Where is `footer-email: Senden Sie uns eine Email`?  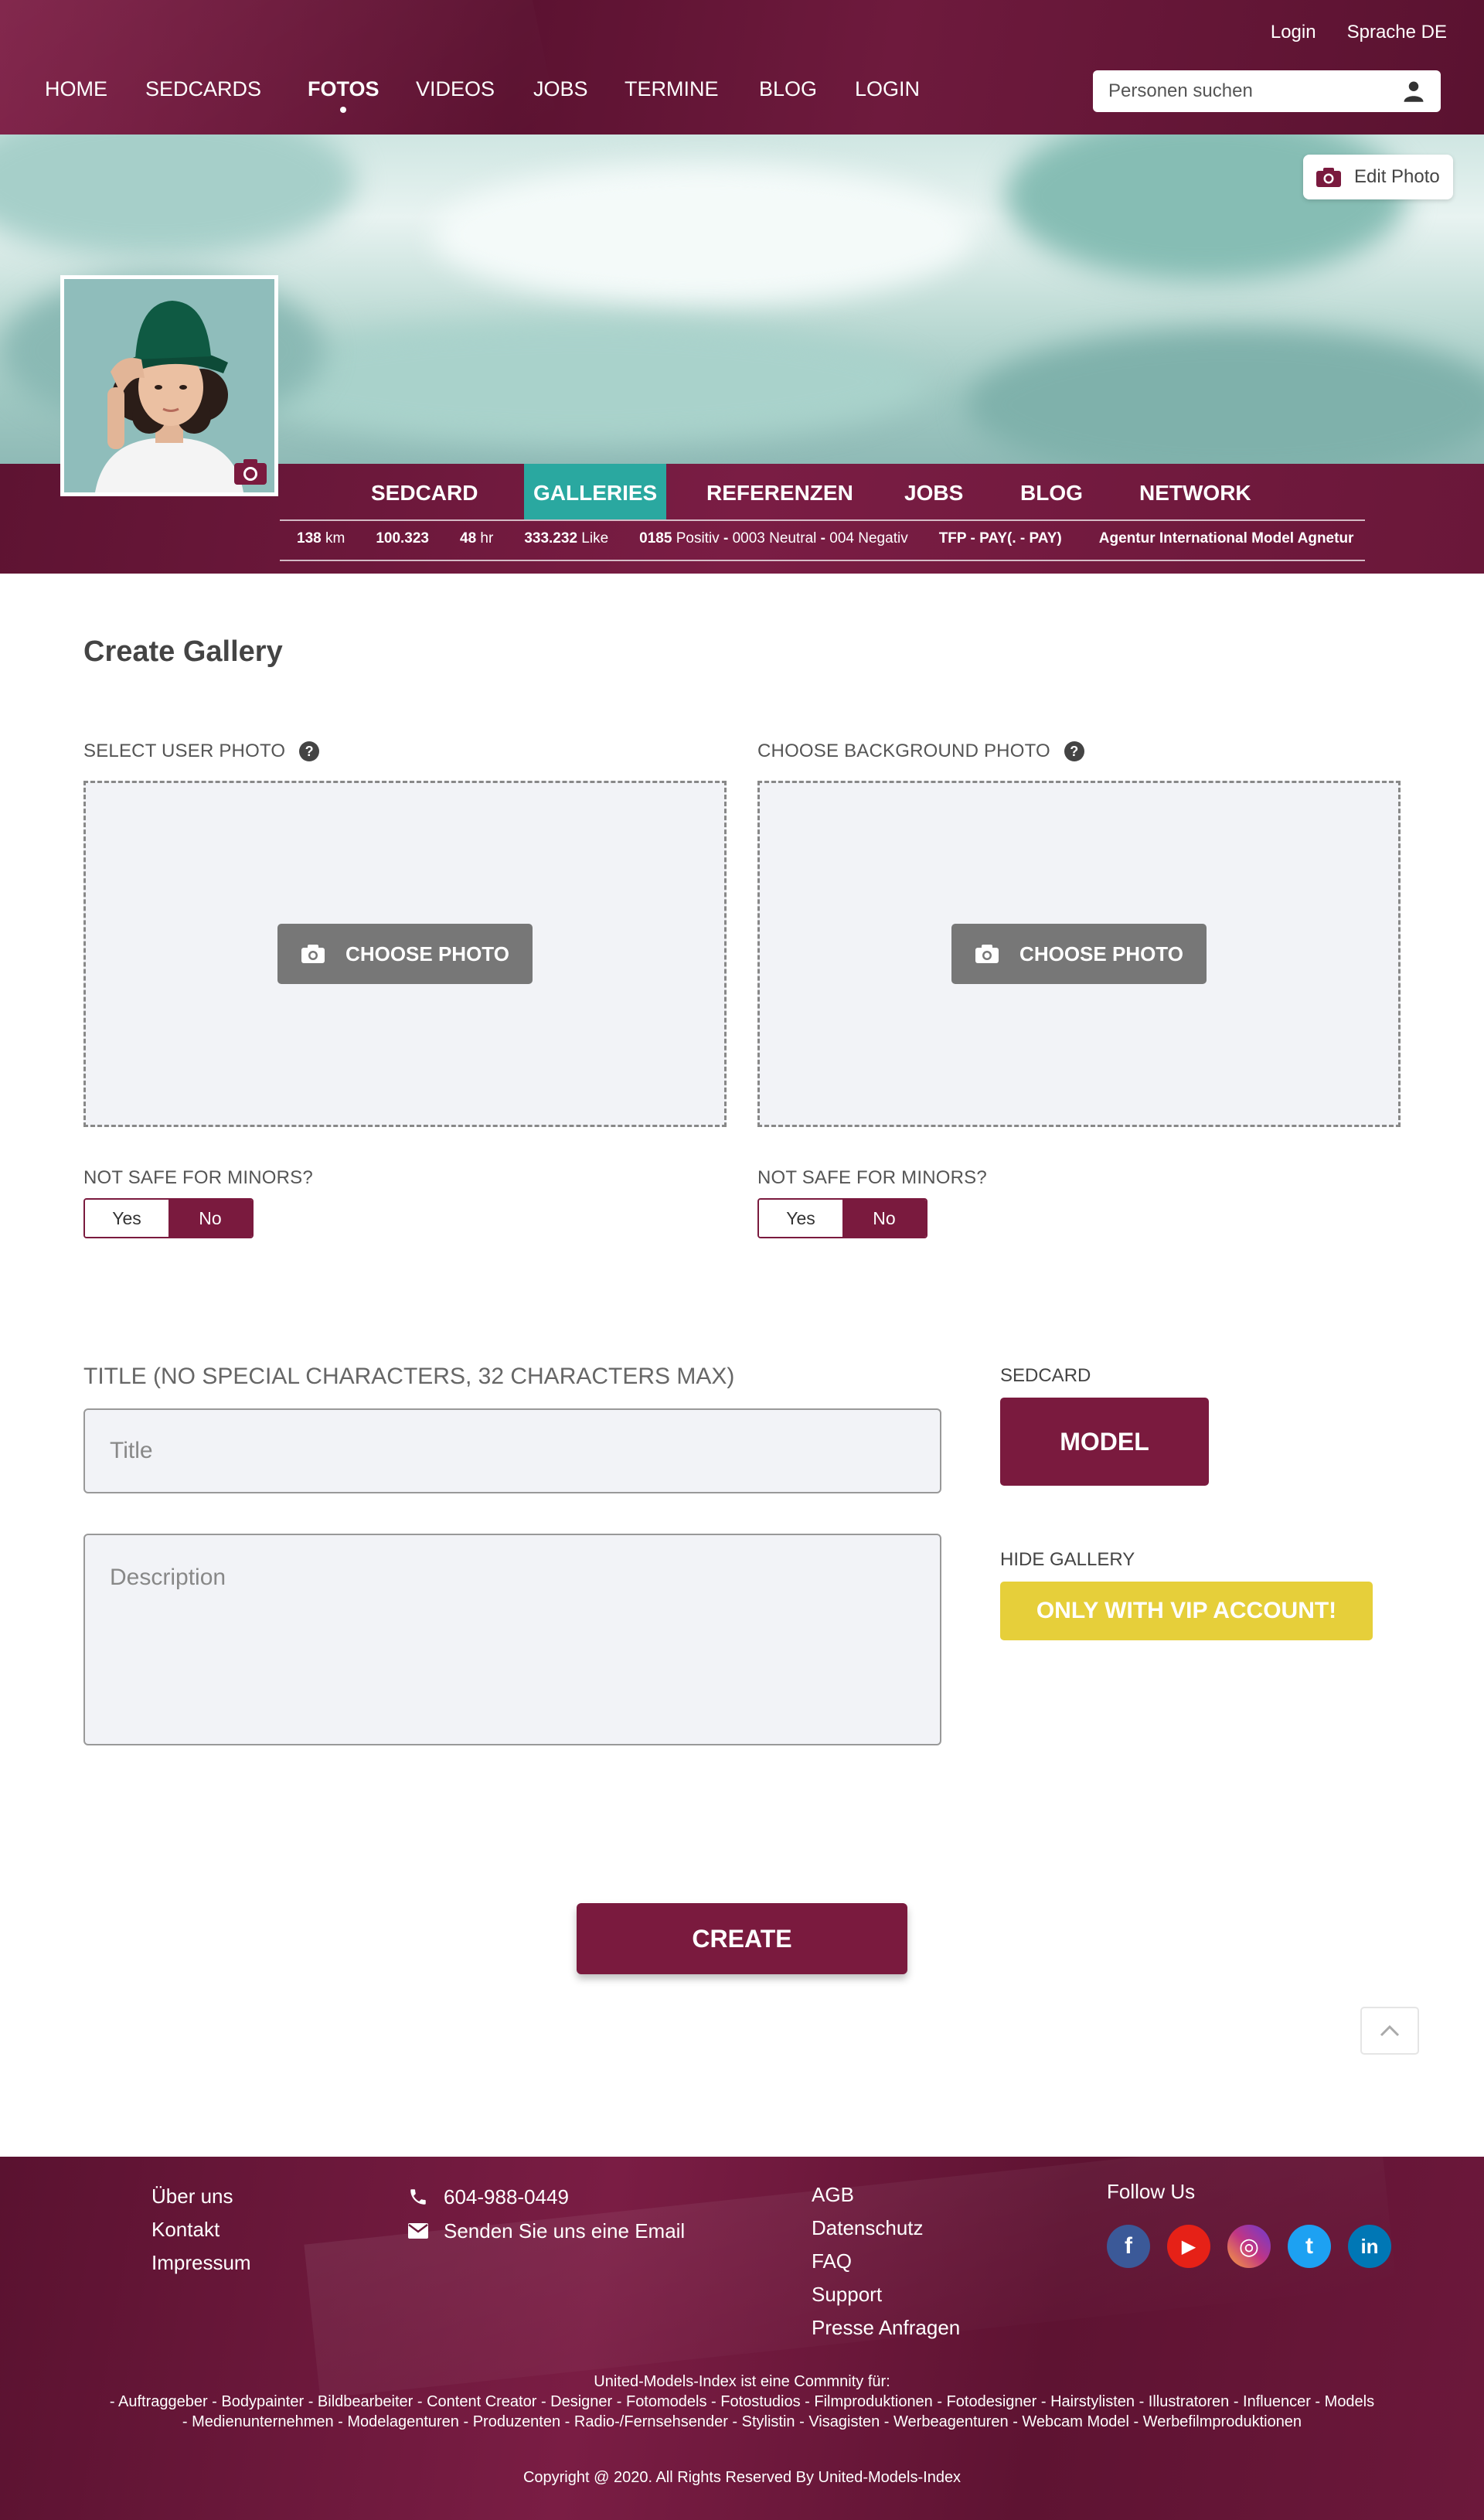
footer-email: Senden Sie uns eine Email is located at coordinates (546, 2231).